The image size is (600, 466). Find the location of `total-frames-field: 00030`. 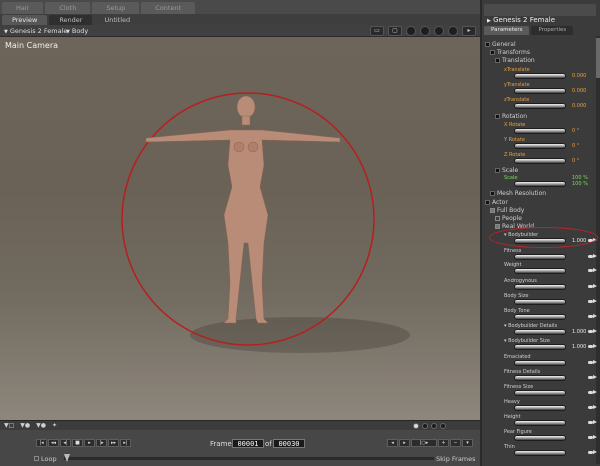

total-frames-field: 00030 is located at coordinates (289, 443).